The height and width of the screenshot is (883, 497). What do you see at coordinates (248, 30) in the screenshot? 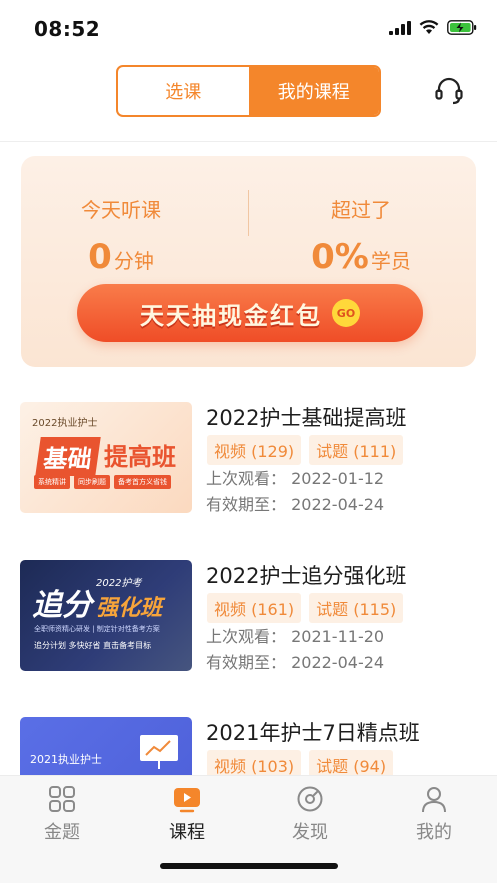
I see `status-bar: 08:52` at bounding box center [248, 30].